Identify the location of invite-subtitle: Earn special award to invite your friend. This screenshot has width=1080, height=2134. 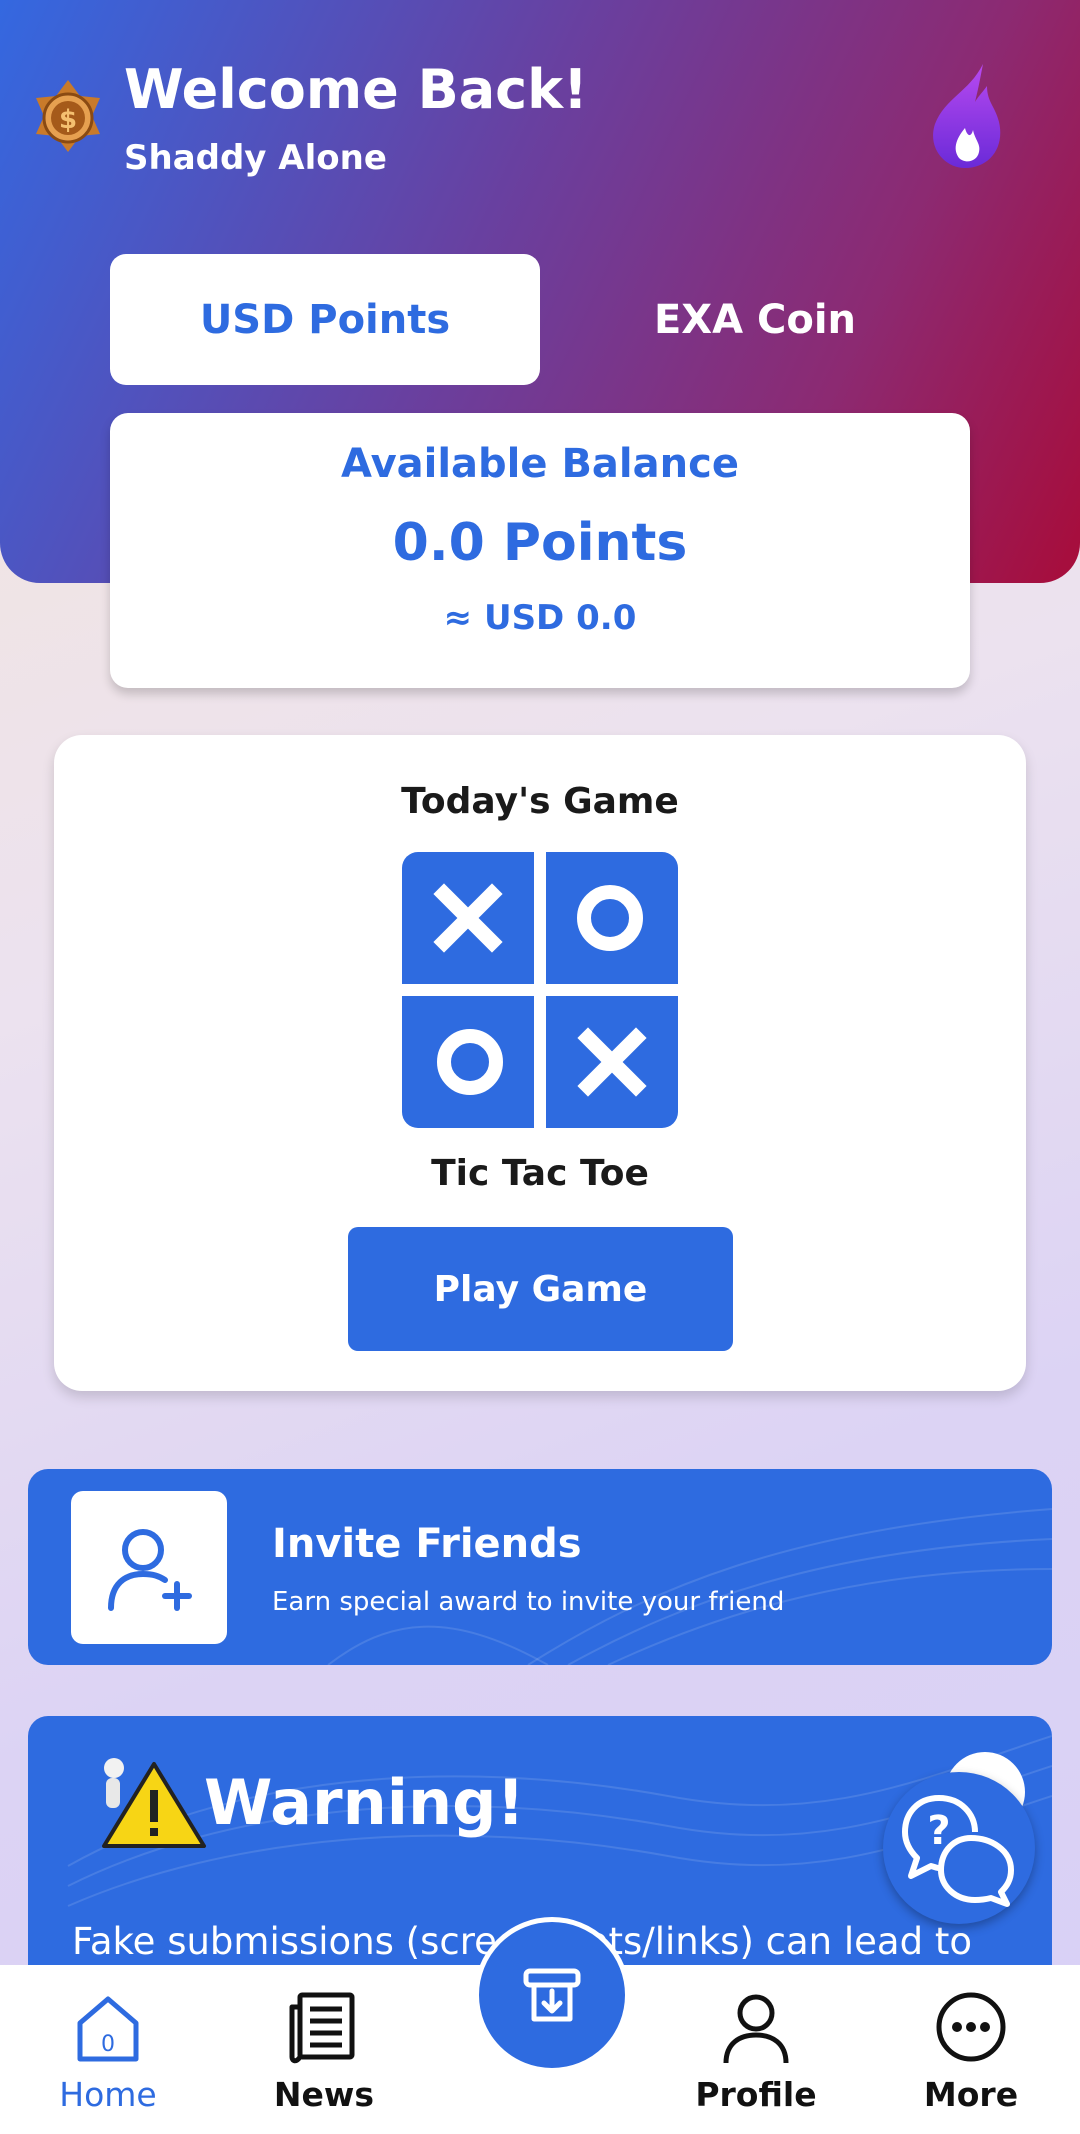
(528, 1602).